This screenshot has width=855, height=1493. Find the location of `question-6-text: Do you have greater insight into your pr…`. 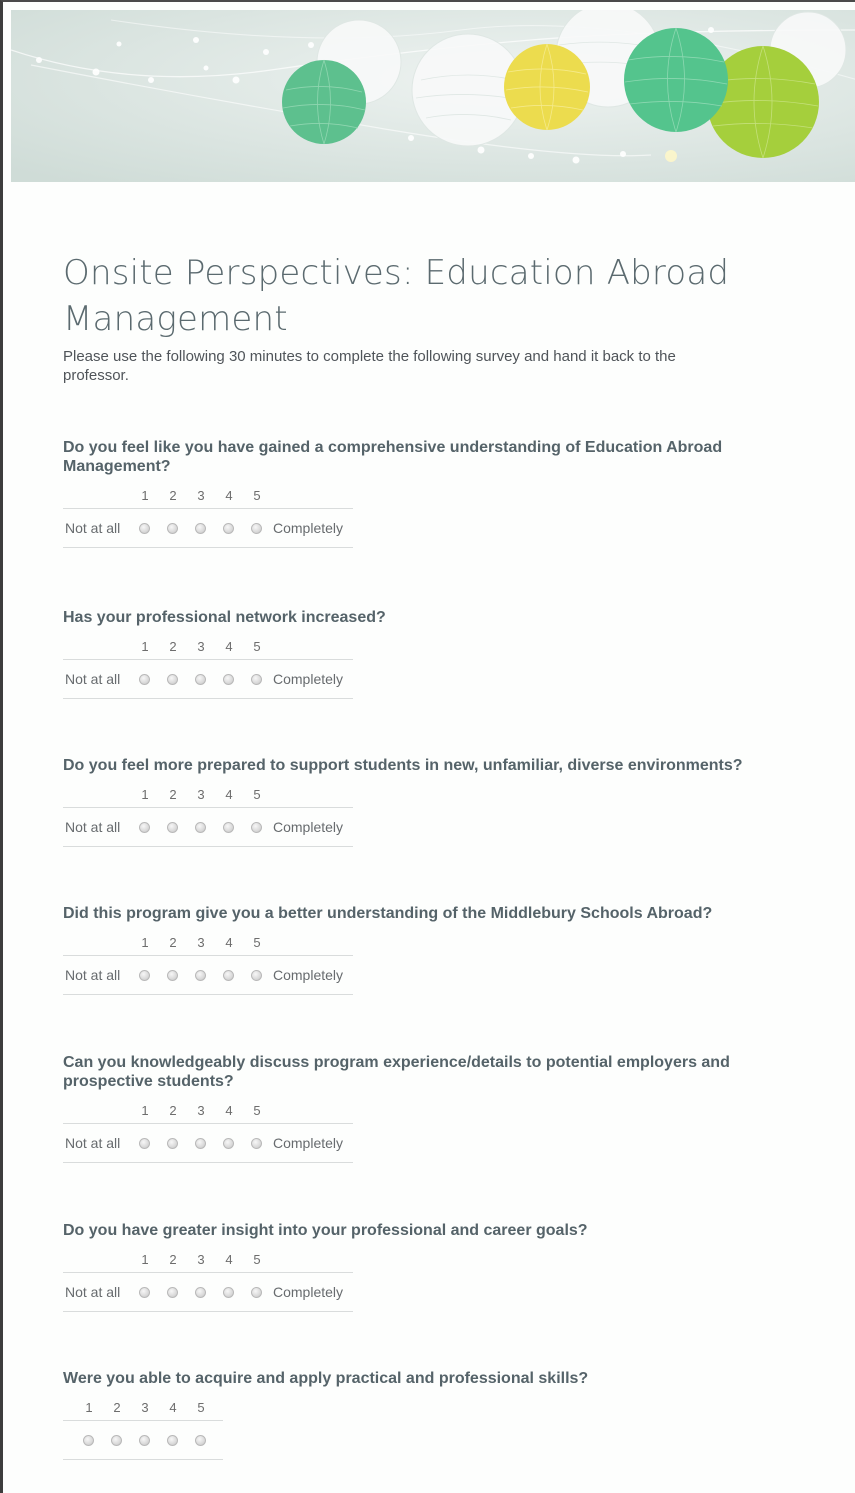

question-6-text: Do you have greater insight into your pr… is located at coordinates (325, 1230).